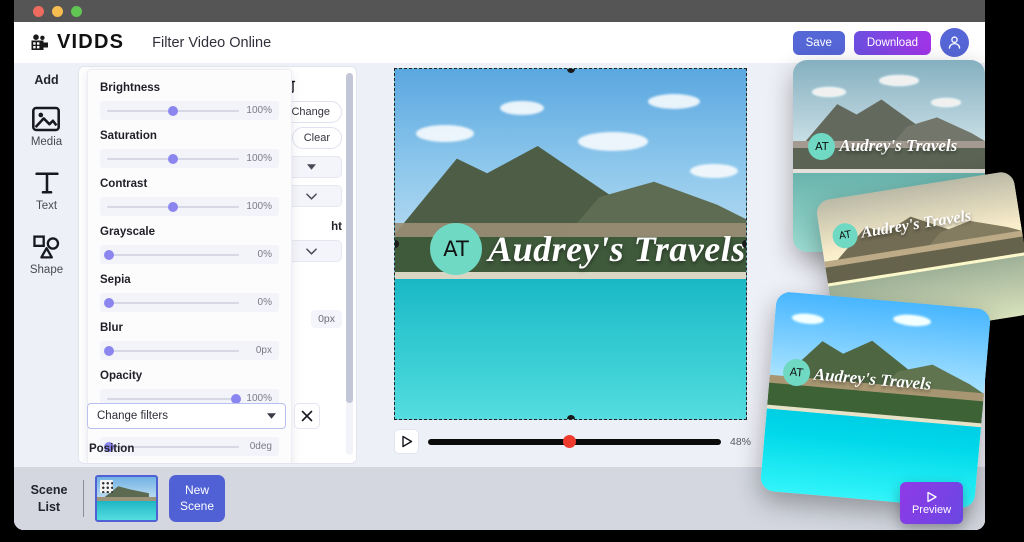  I want to click on window-maximize-button, so click(76, 11).